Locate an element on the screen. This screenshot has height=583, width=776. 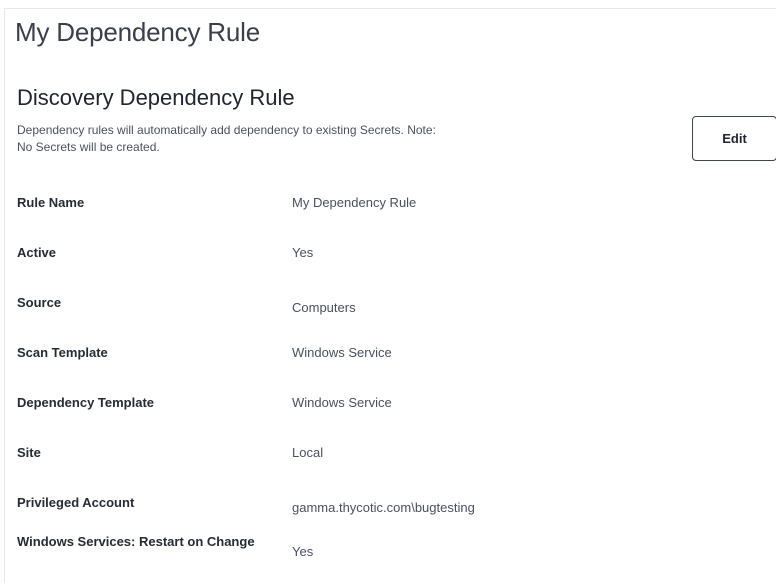
dependency-template-value: Windows Service is located at coordinates (342, 402).